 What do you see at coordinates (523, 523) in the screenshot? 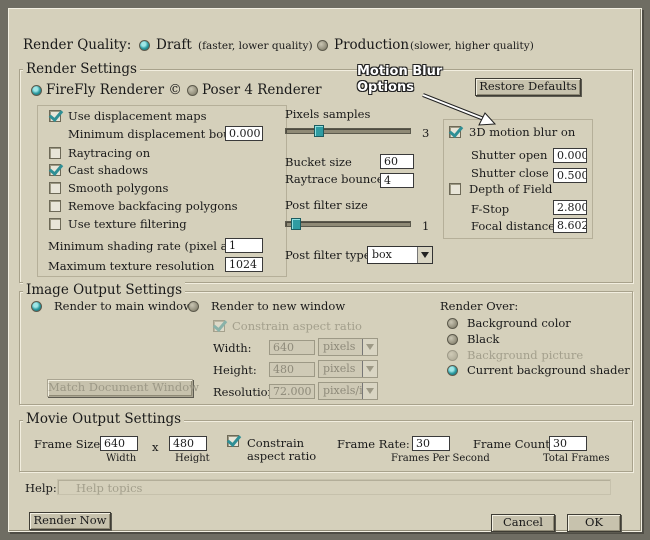
I see `cancel-button: Cancel` at bounding box center [523, 523].